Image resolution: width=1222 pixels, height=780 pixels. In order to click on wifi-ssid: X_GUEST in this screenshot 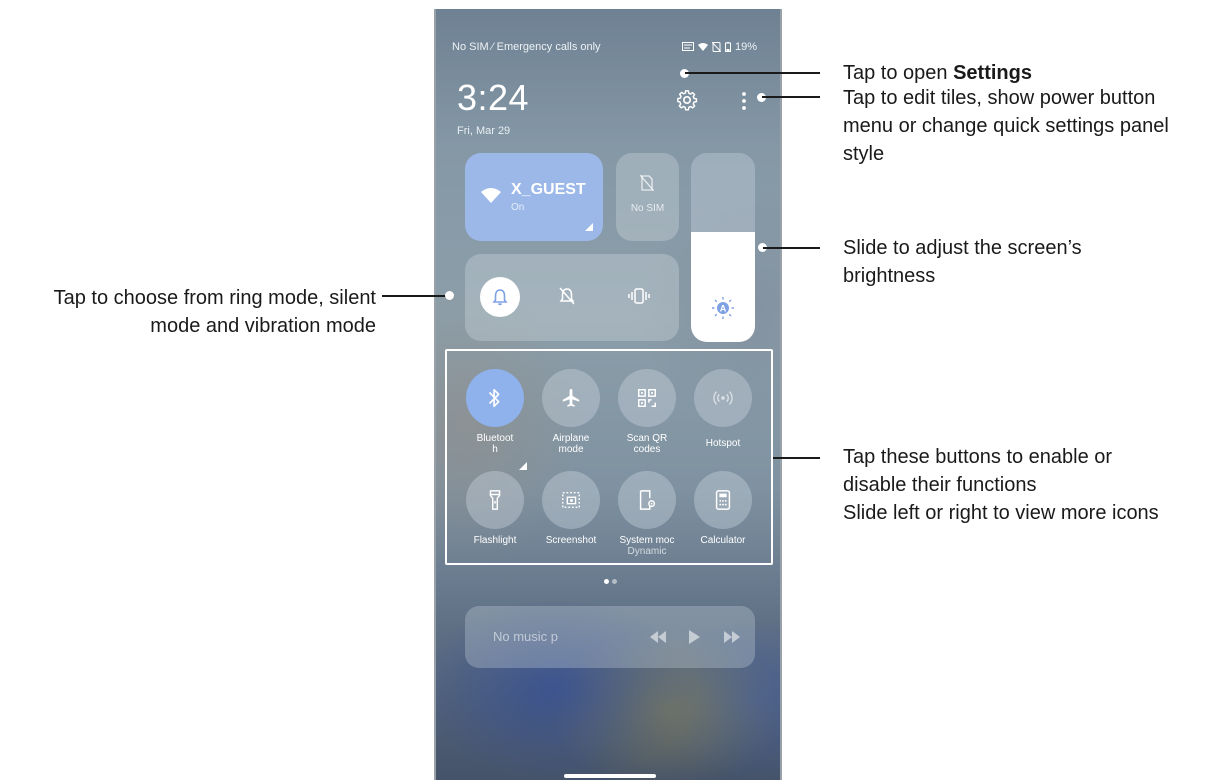, I will do `click(548, 189)`.